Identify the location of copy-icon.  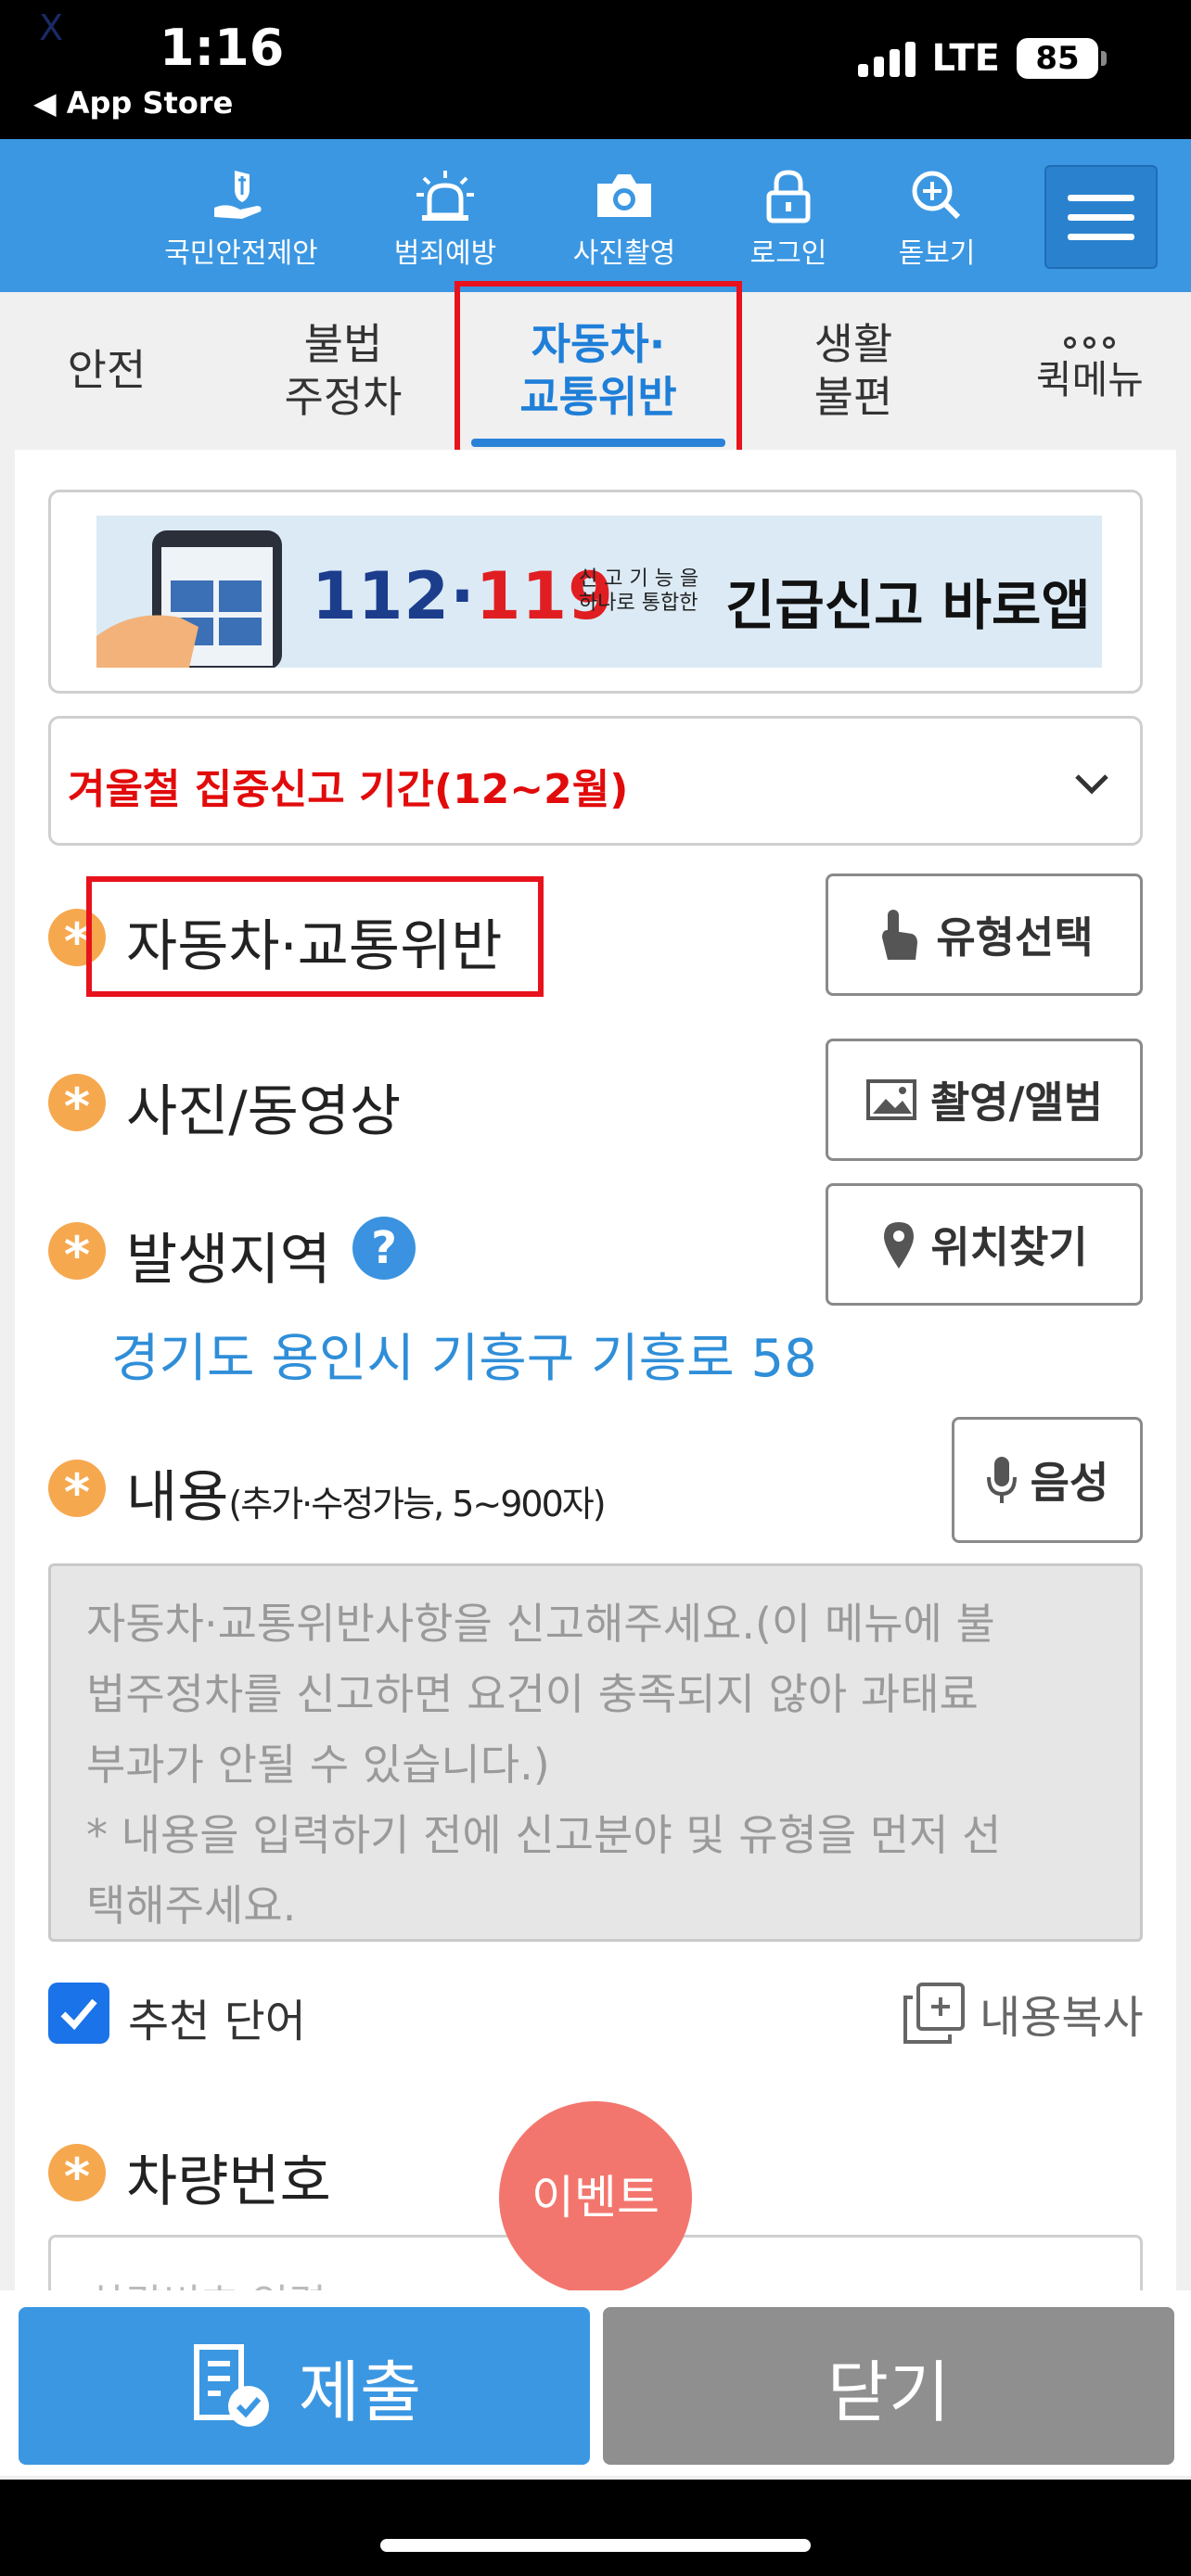
(934, 2013).